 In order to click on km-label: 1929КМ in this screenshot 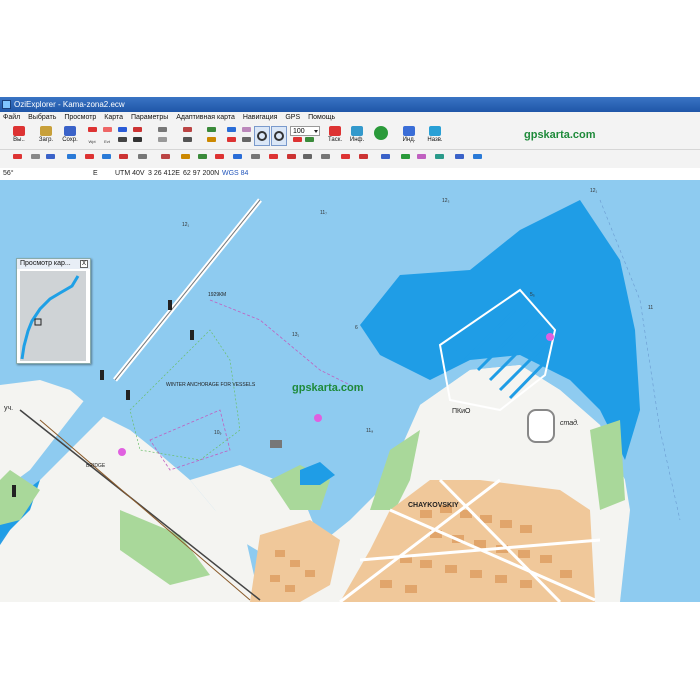, I will do `click(217, 295)`.